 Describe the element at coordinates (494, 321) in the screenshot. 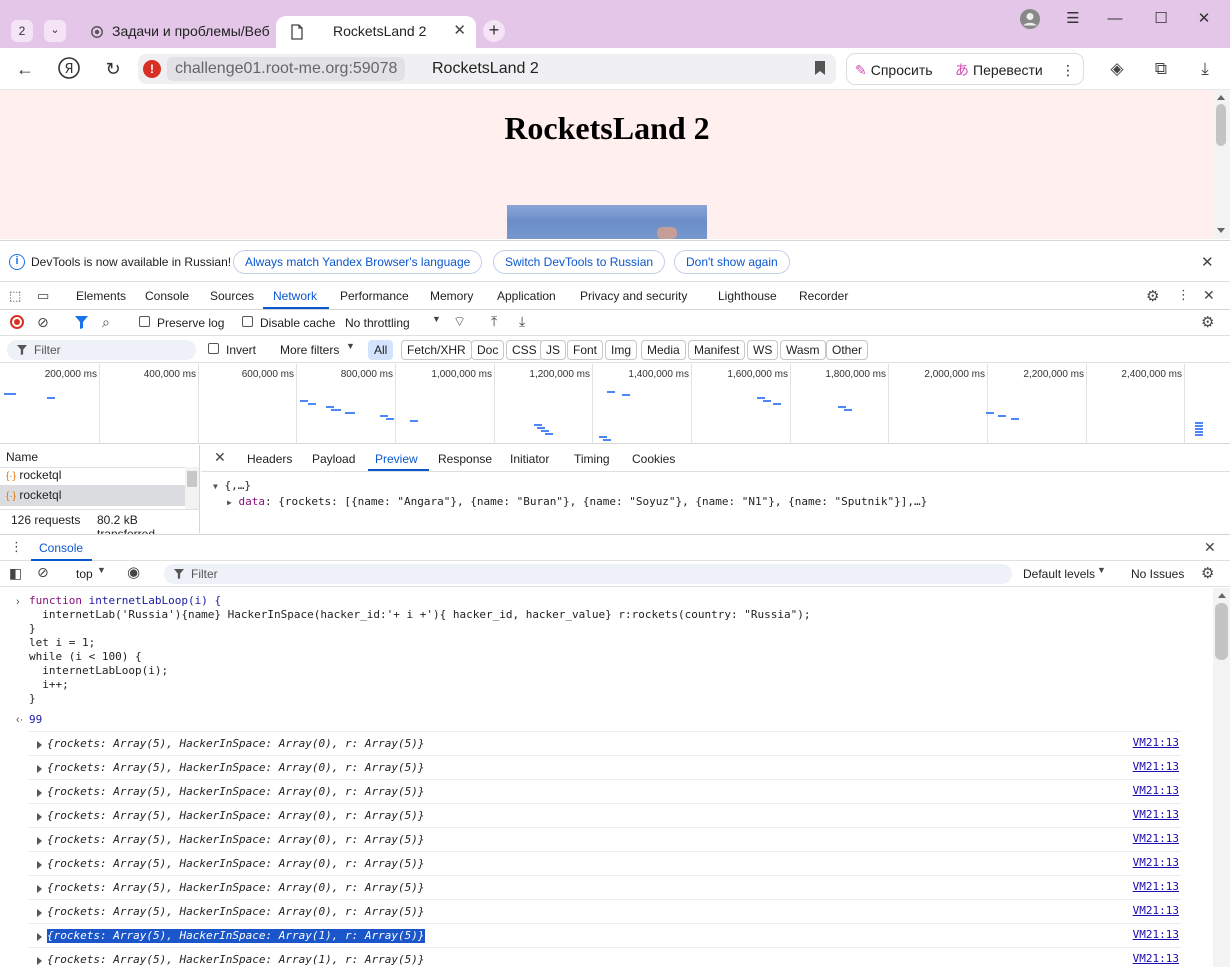

I see `import-har-icon: ⤒` at that location.